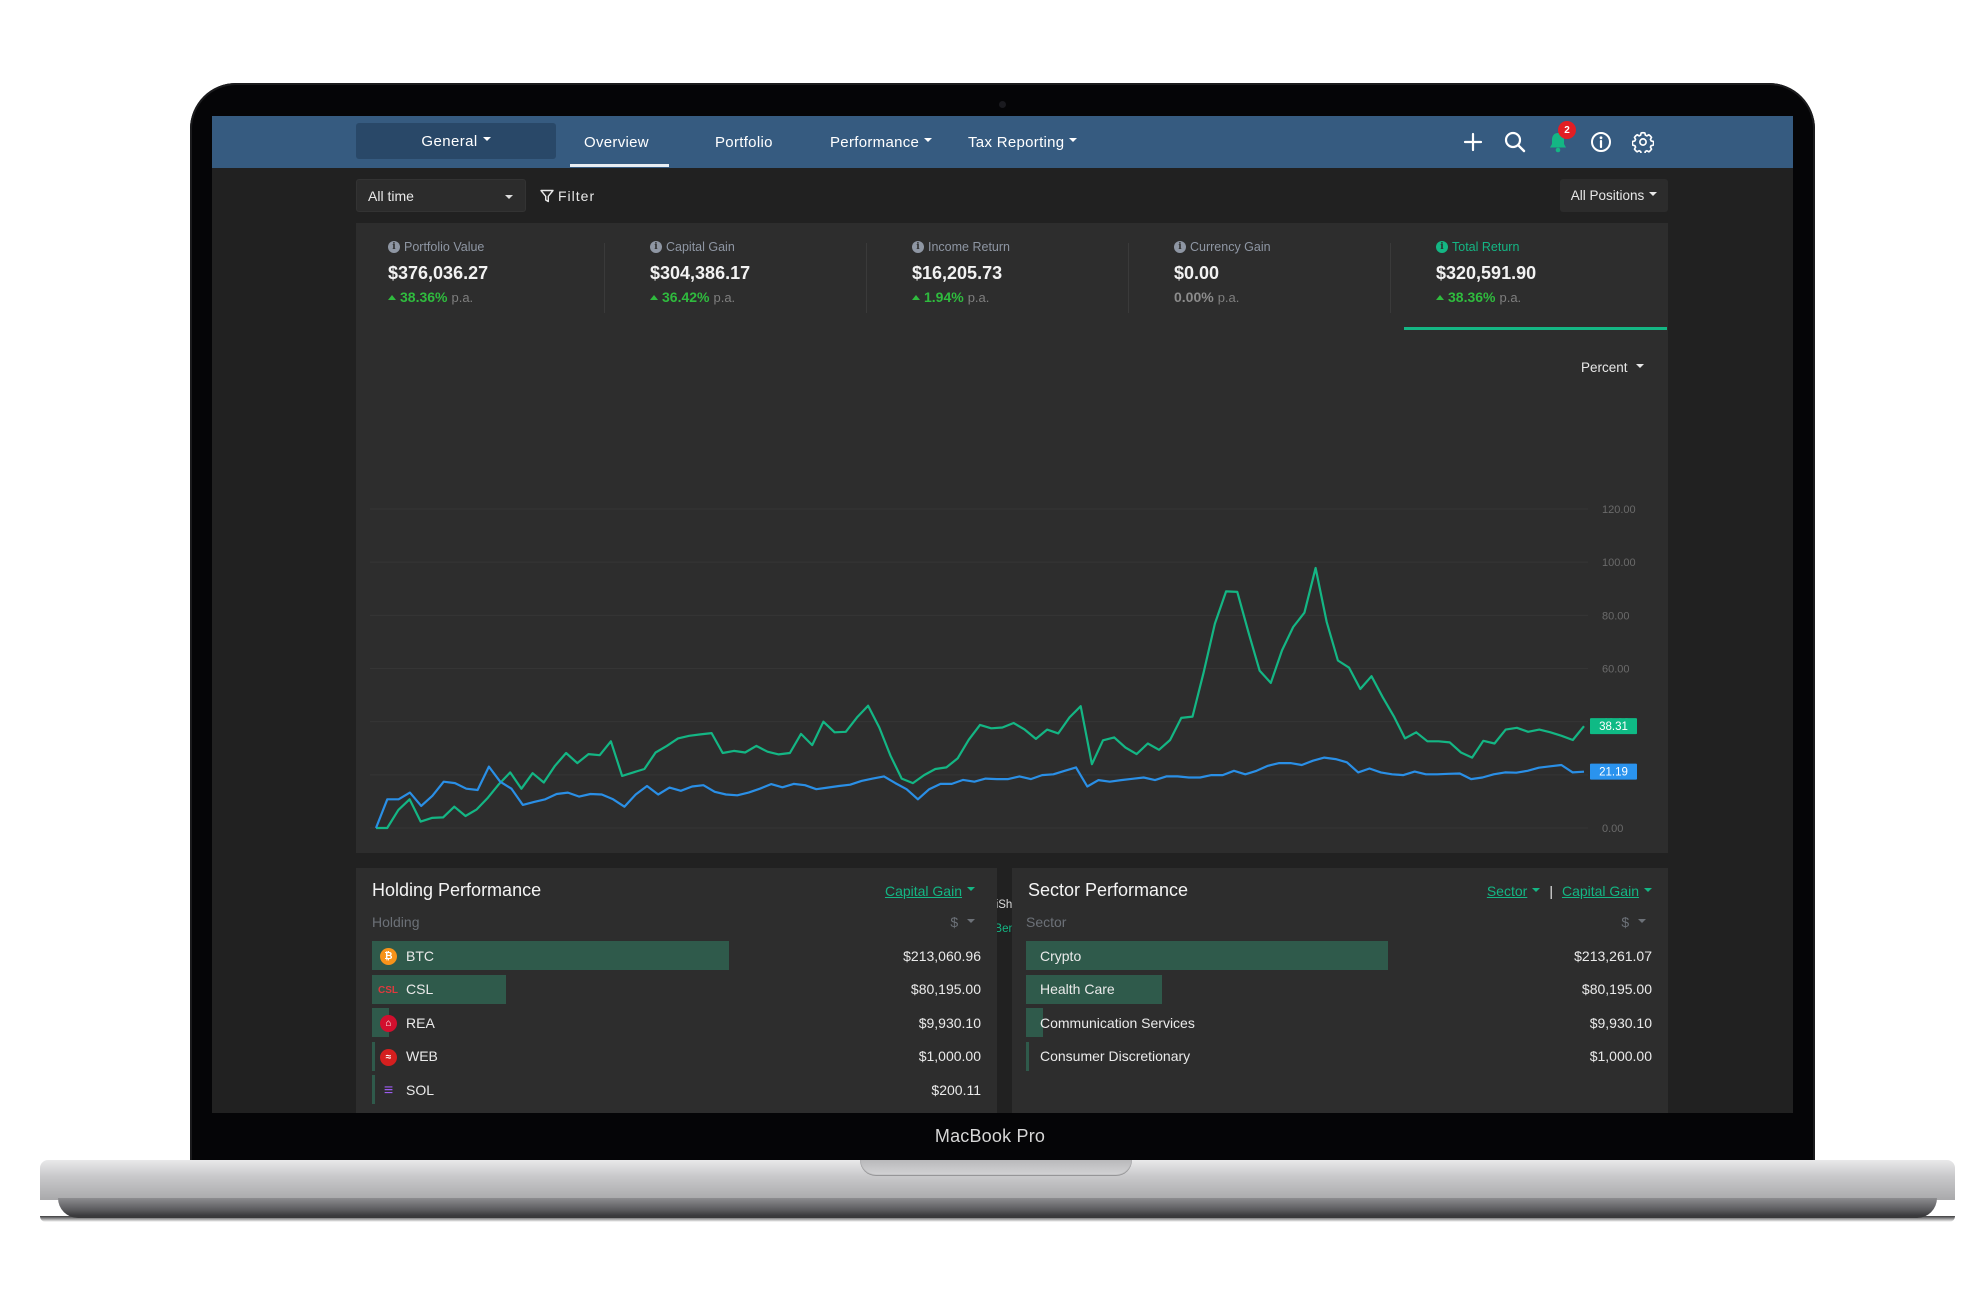  Describe the element at coordinates (441, 195) in the screenshot. I see `period-select: All time` at that location.